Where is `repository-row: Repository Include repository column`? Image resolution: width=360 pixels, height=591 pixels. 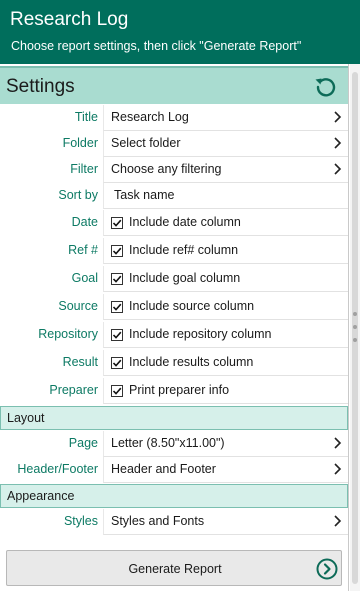 repository-row: Repository Include repository column is located at coordinates (174, 335).